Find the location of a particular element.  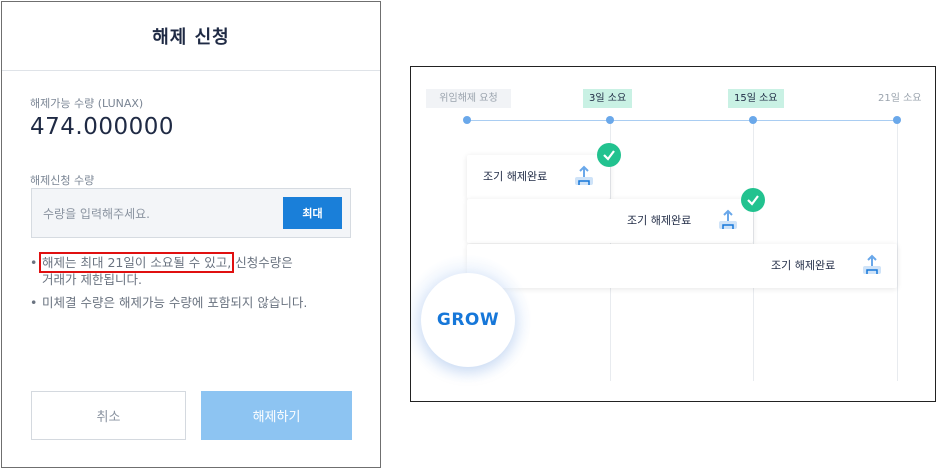

amount-input is located at coordinates (163, 214).